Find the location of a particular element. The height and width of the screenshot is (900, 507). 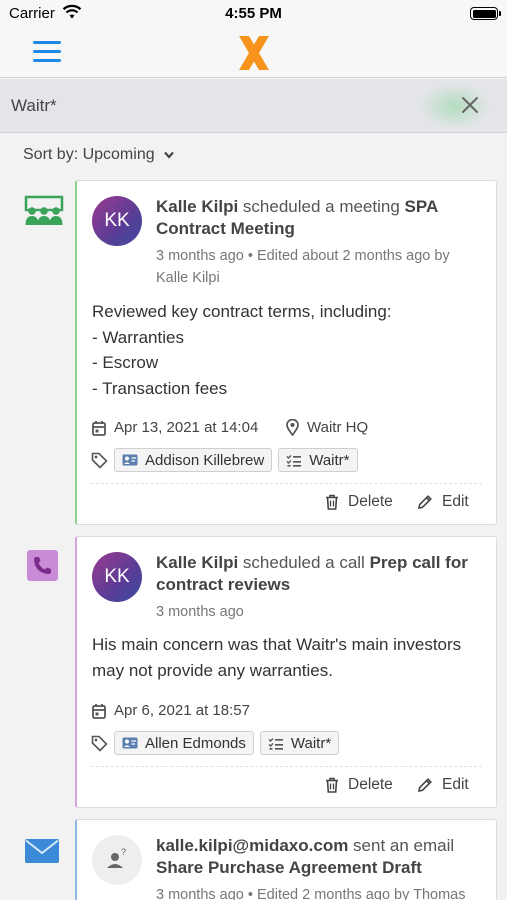

author-name: kalle.kilpi@midaxo.com is located at coordinates (252, 845).